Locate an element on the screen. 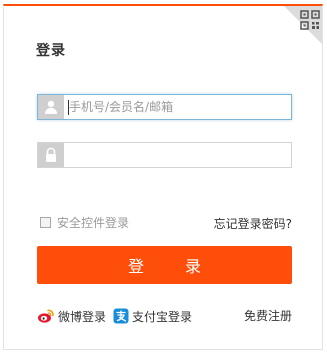 This screenshot has width=327, height=354. account-field is located at coordinates (164, 107).